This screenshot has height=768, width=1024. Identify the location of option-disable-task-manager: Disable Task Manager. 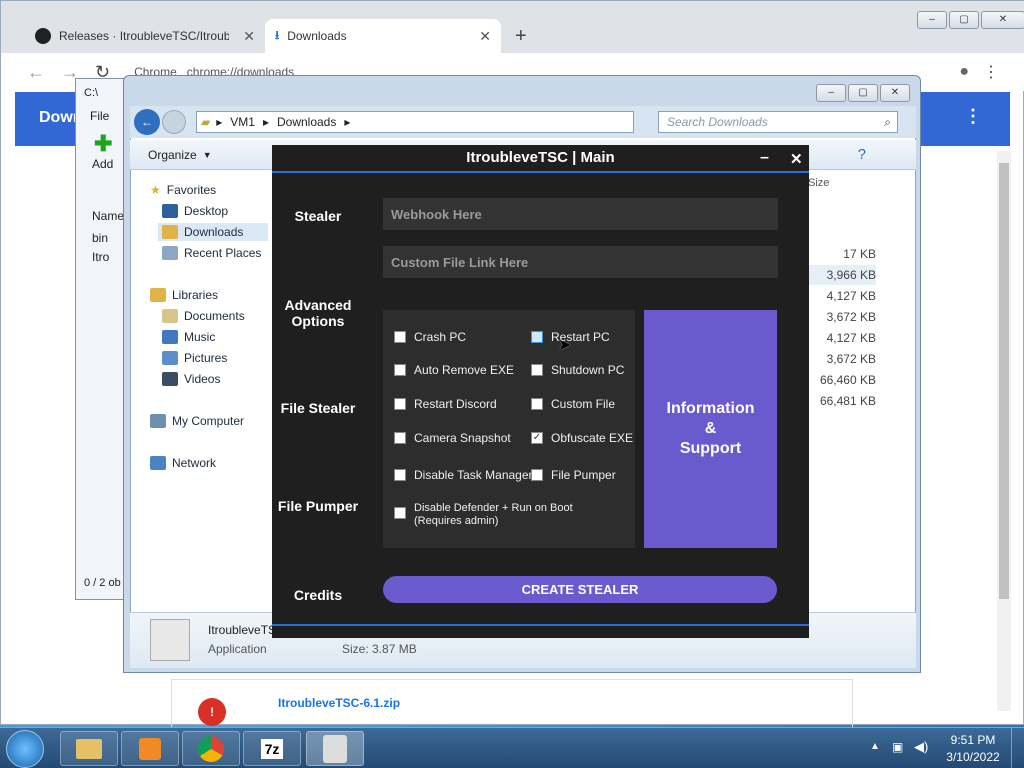
(463, 475).